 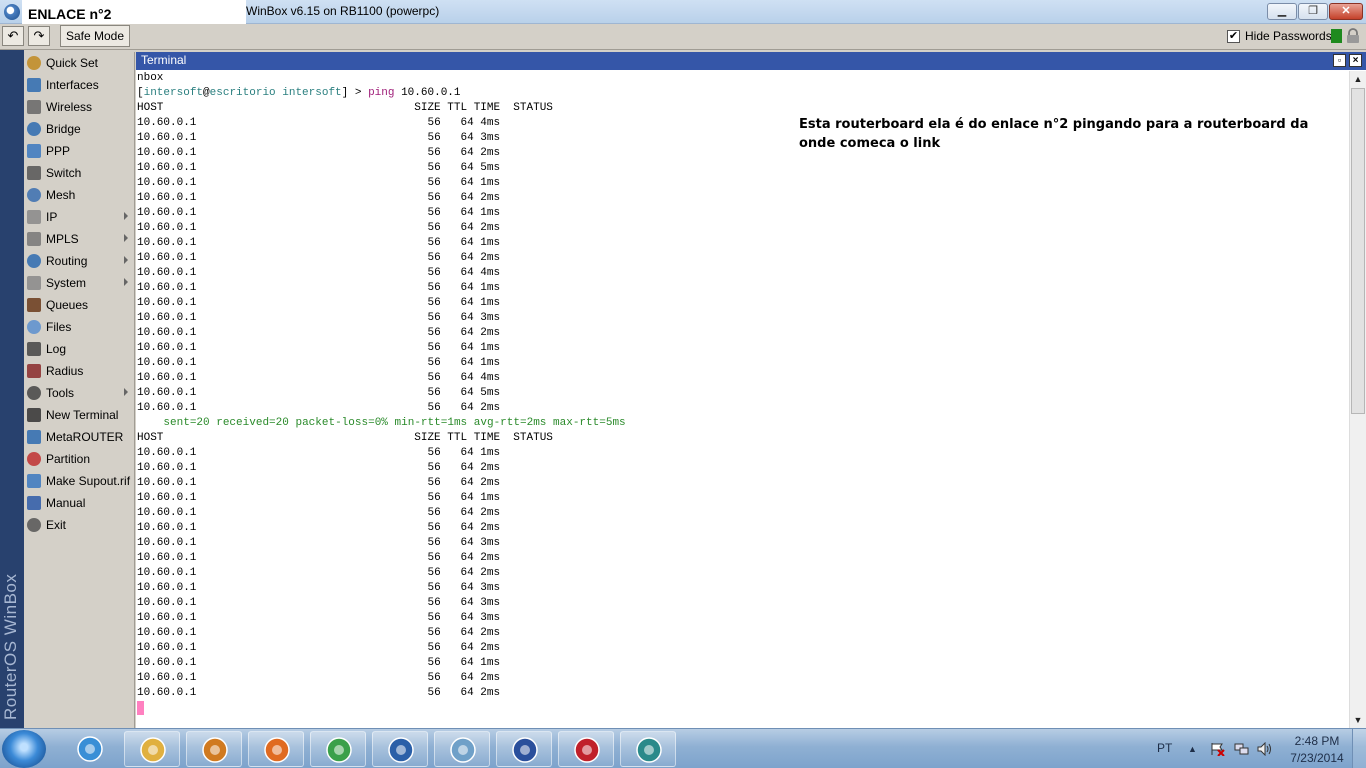 What do you see at coordinates (79, 195) in the screenshot?
I see `menu-item-mesh: Mesh` at bounding box center [79, 195].